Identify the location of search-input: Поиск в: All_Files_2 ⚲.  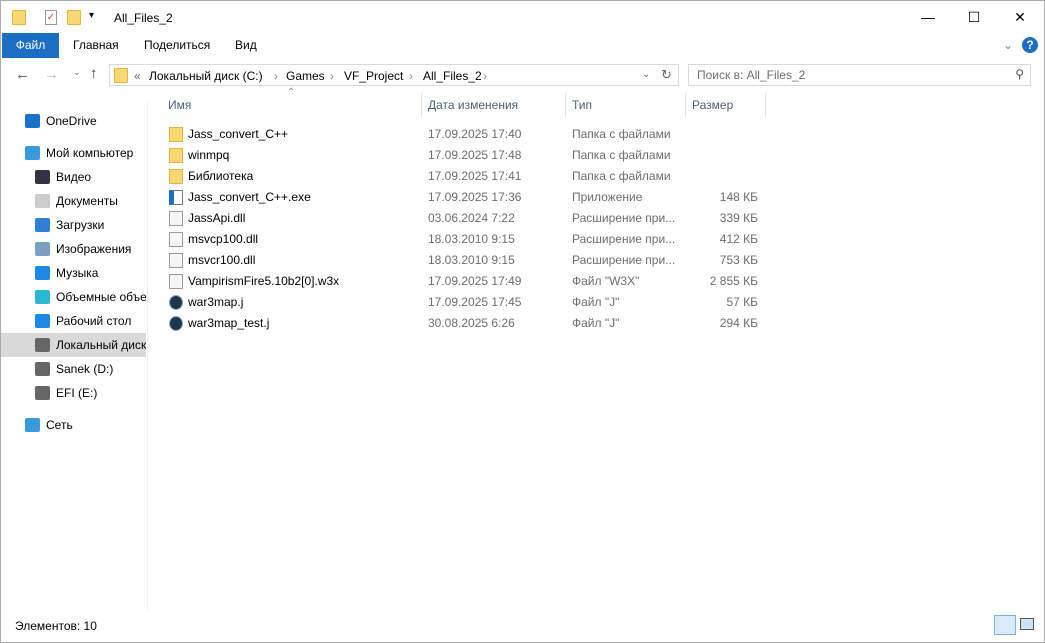
(859, 75).